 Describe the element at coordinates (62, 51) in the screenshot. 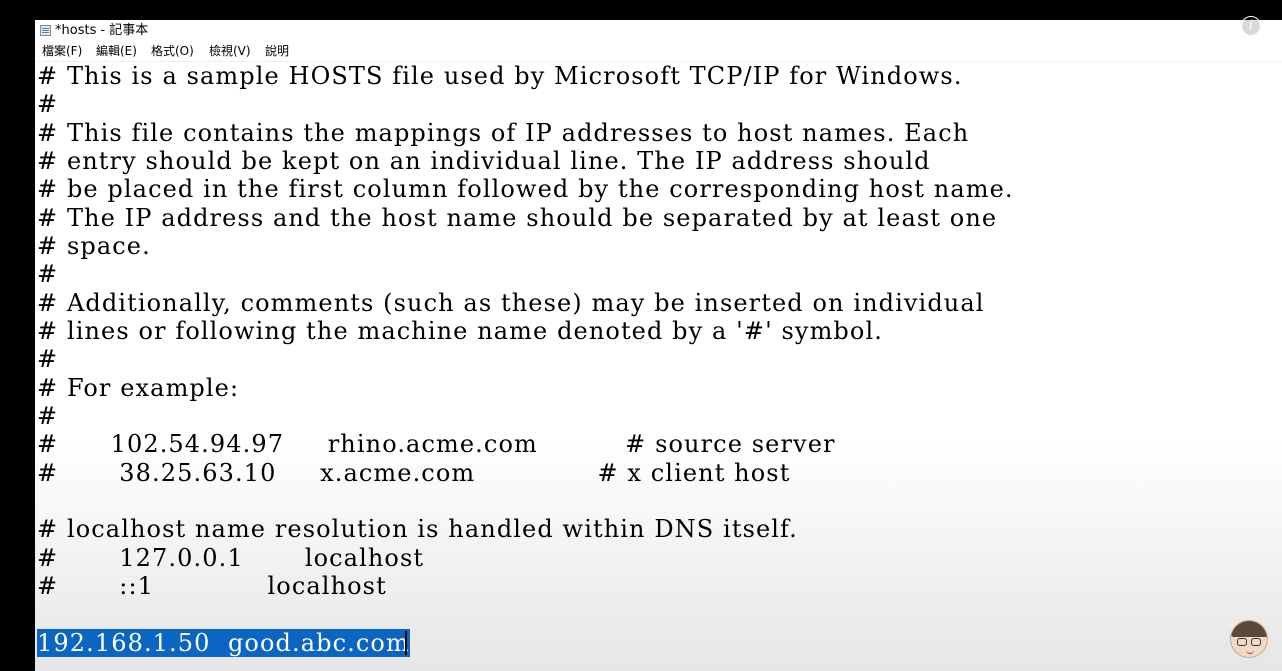

I see `menu-file: 檔案(F)` at that location.